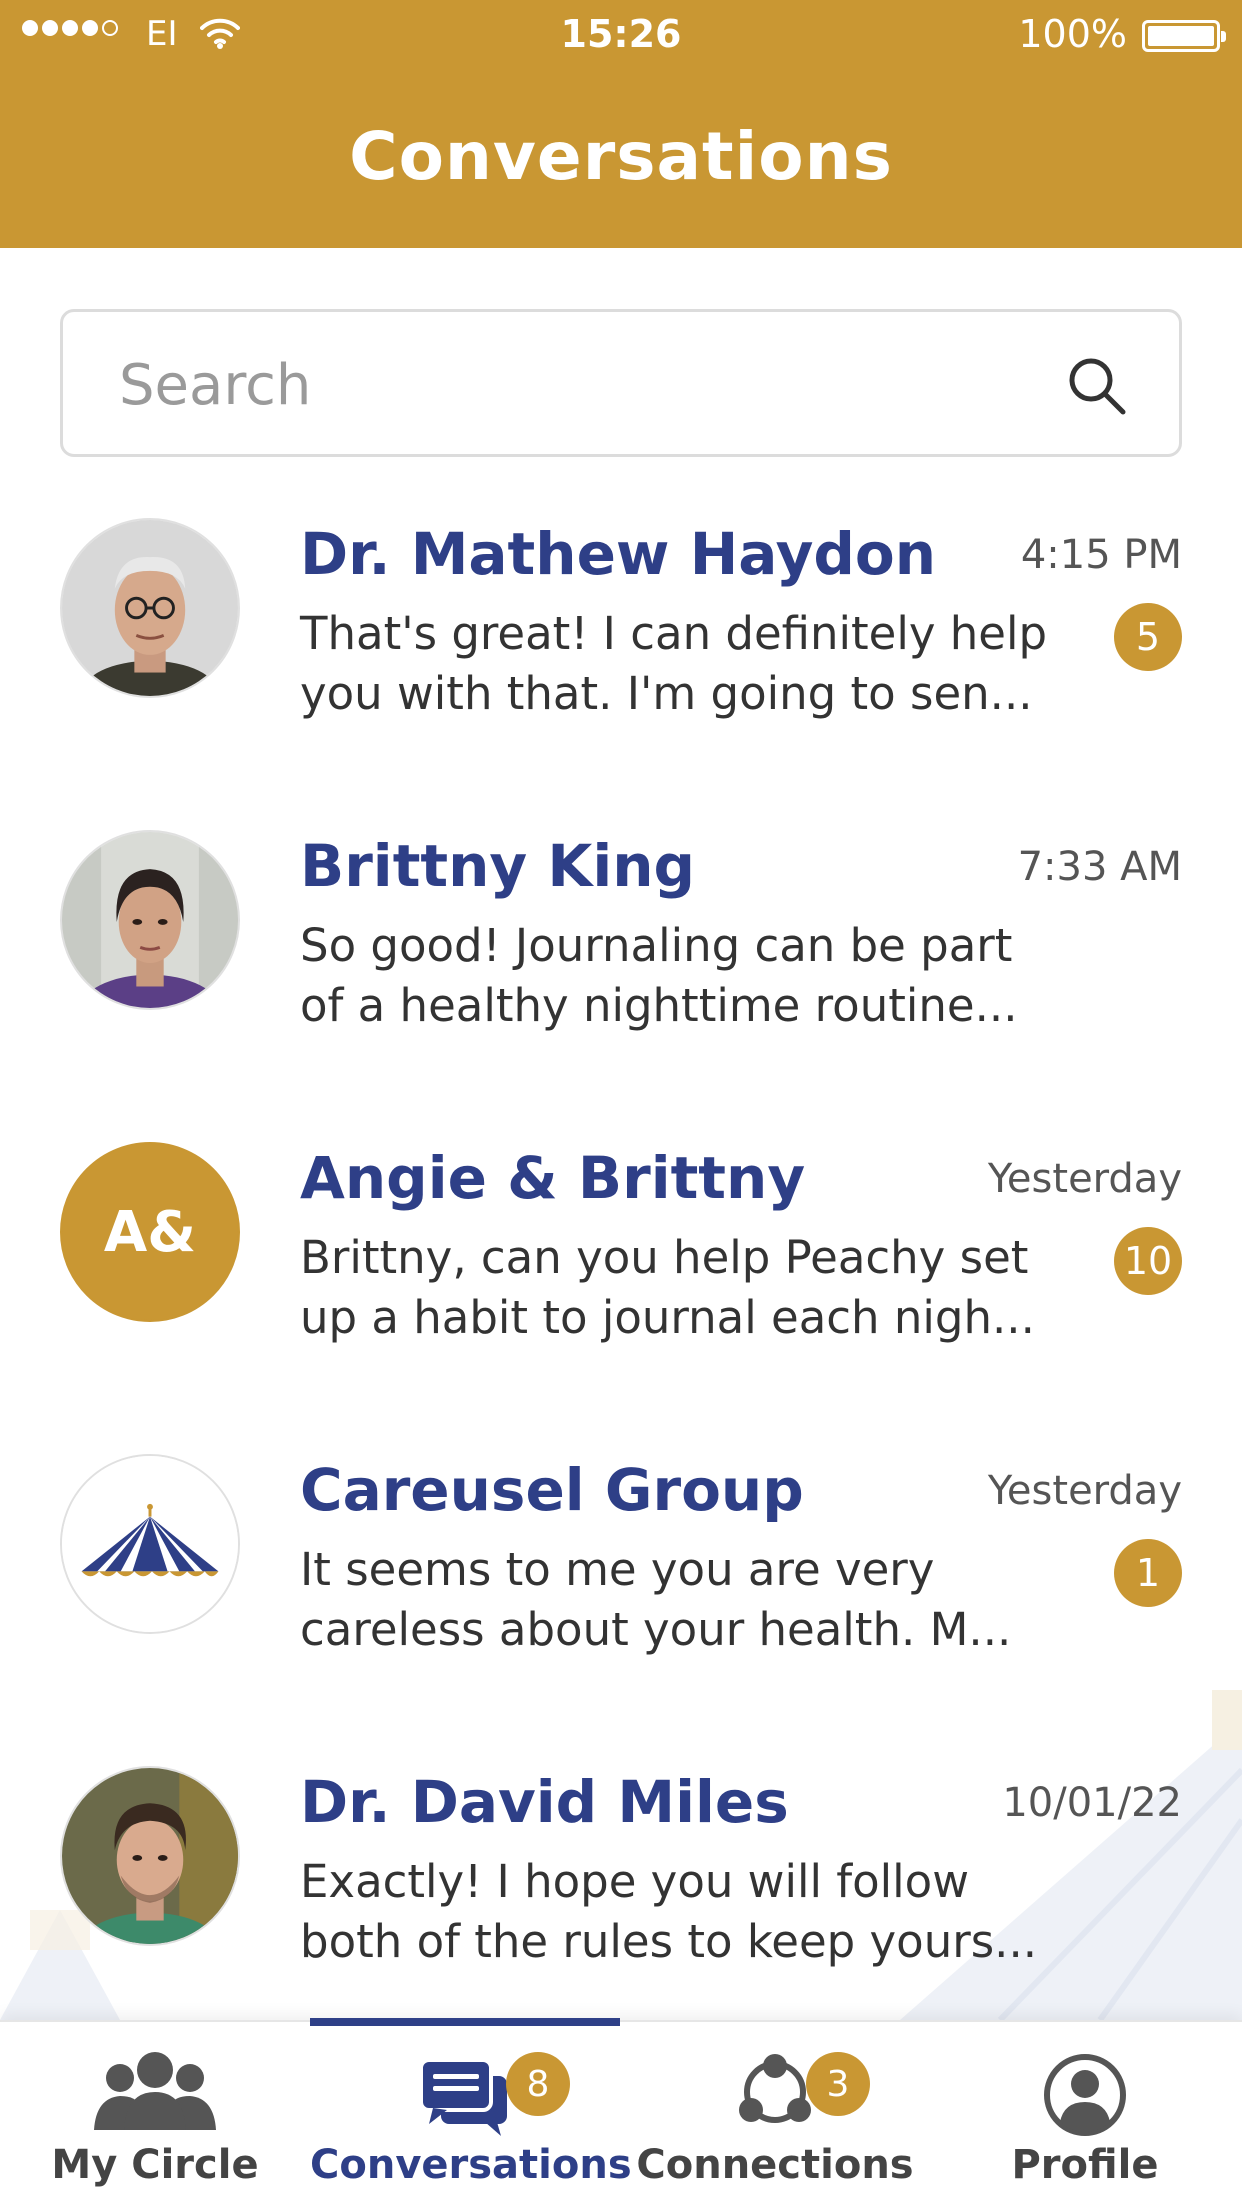 The height and width of the screenshot is (2208, 1242). What do you see at coordinates (155, 2165) in the screenshot?
I see `tab-label: My Circle` at bounding box center [155, 2165].